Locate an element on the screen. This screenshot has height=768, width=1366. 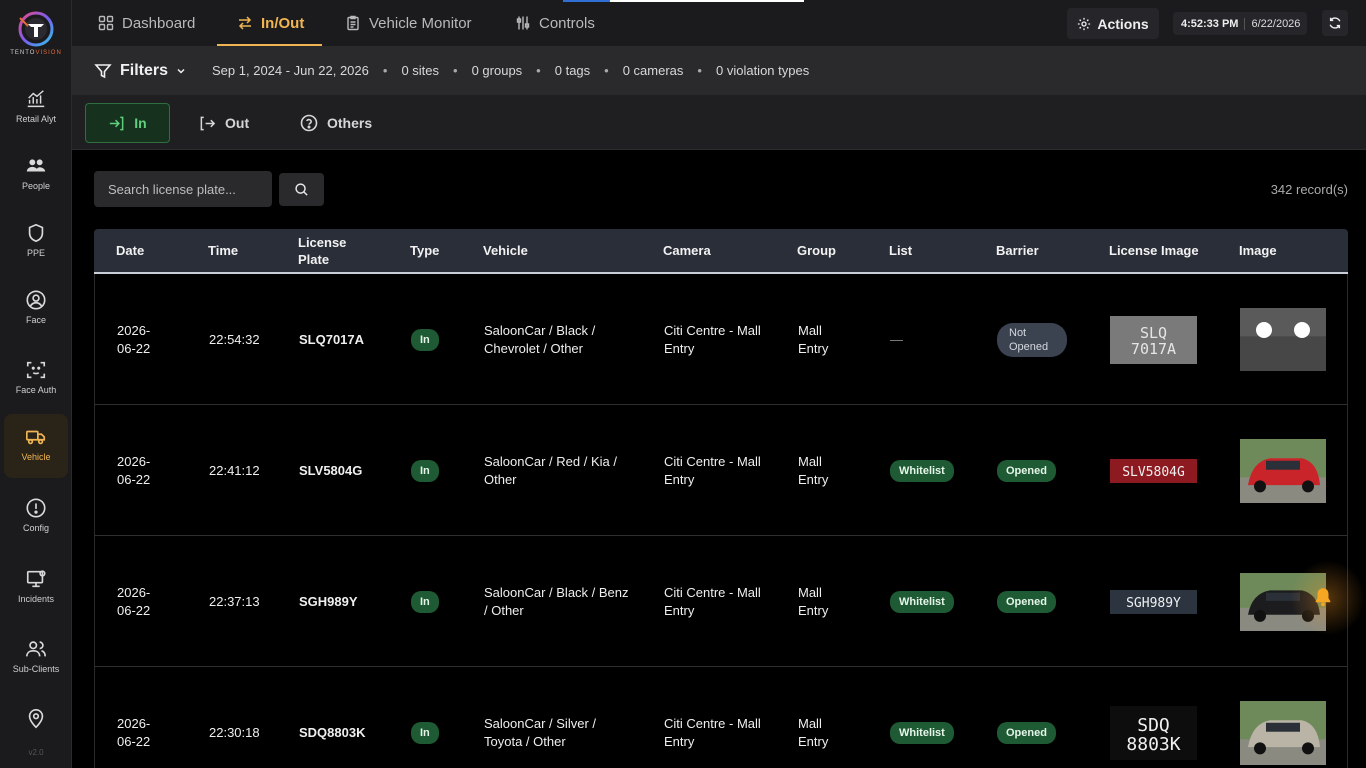
sidebar-item-people: People is located at coordinates (36, 175).